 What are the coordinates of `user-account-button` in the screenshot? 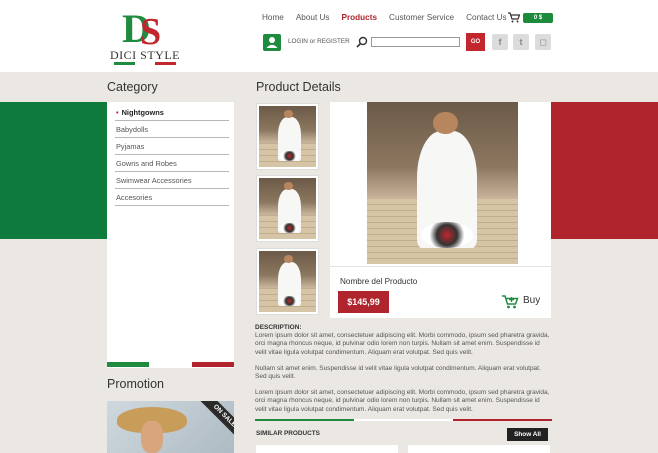 It's located at (272, 42).